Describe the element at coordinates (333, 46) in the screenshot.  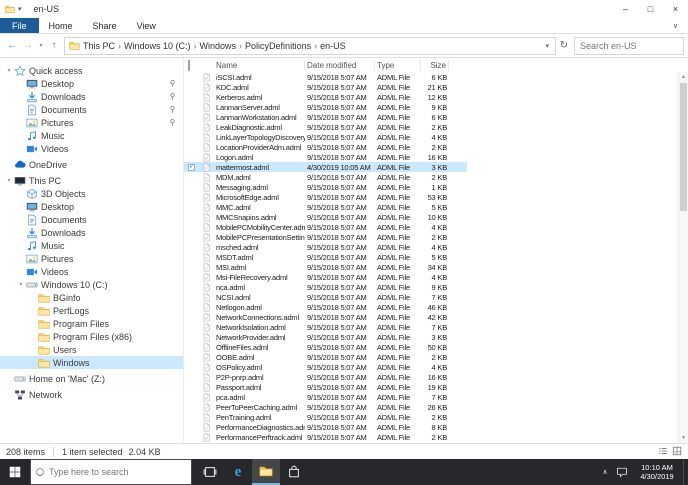
I see `breadcrumb-item-en-us: en-US` at that location.